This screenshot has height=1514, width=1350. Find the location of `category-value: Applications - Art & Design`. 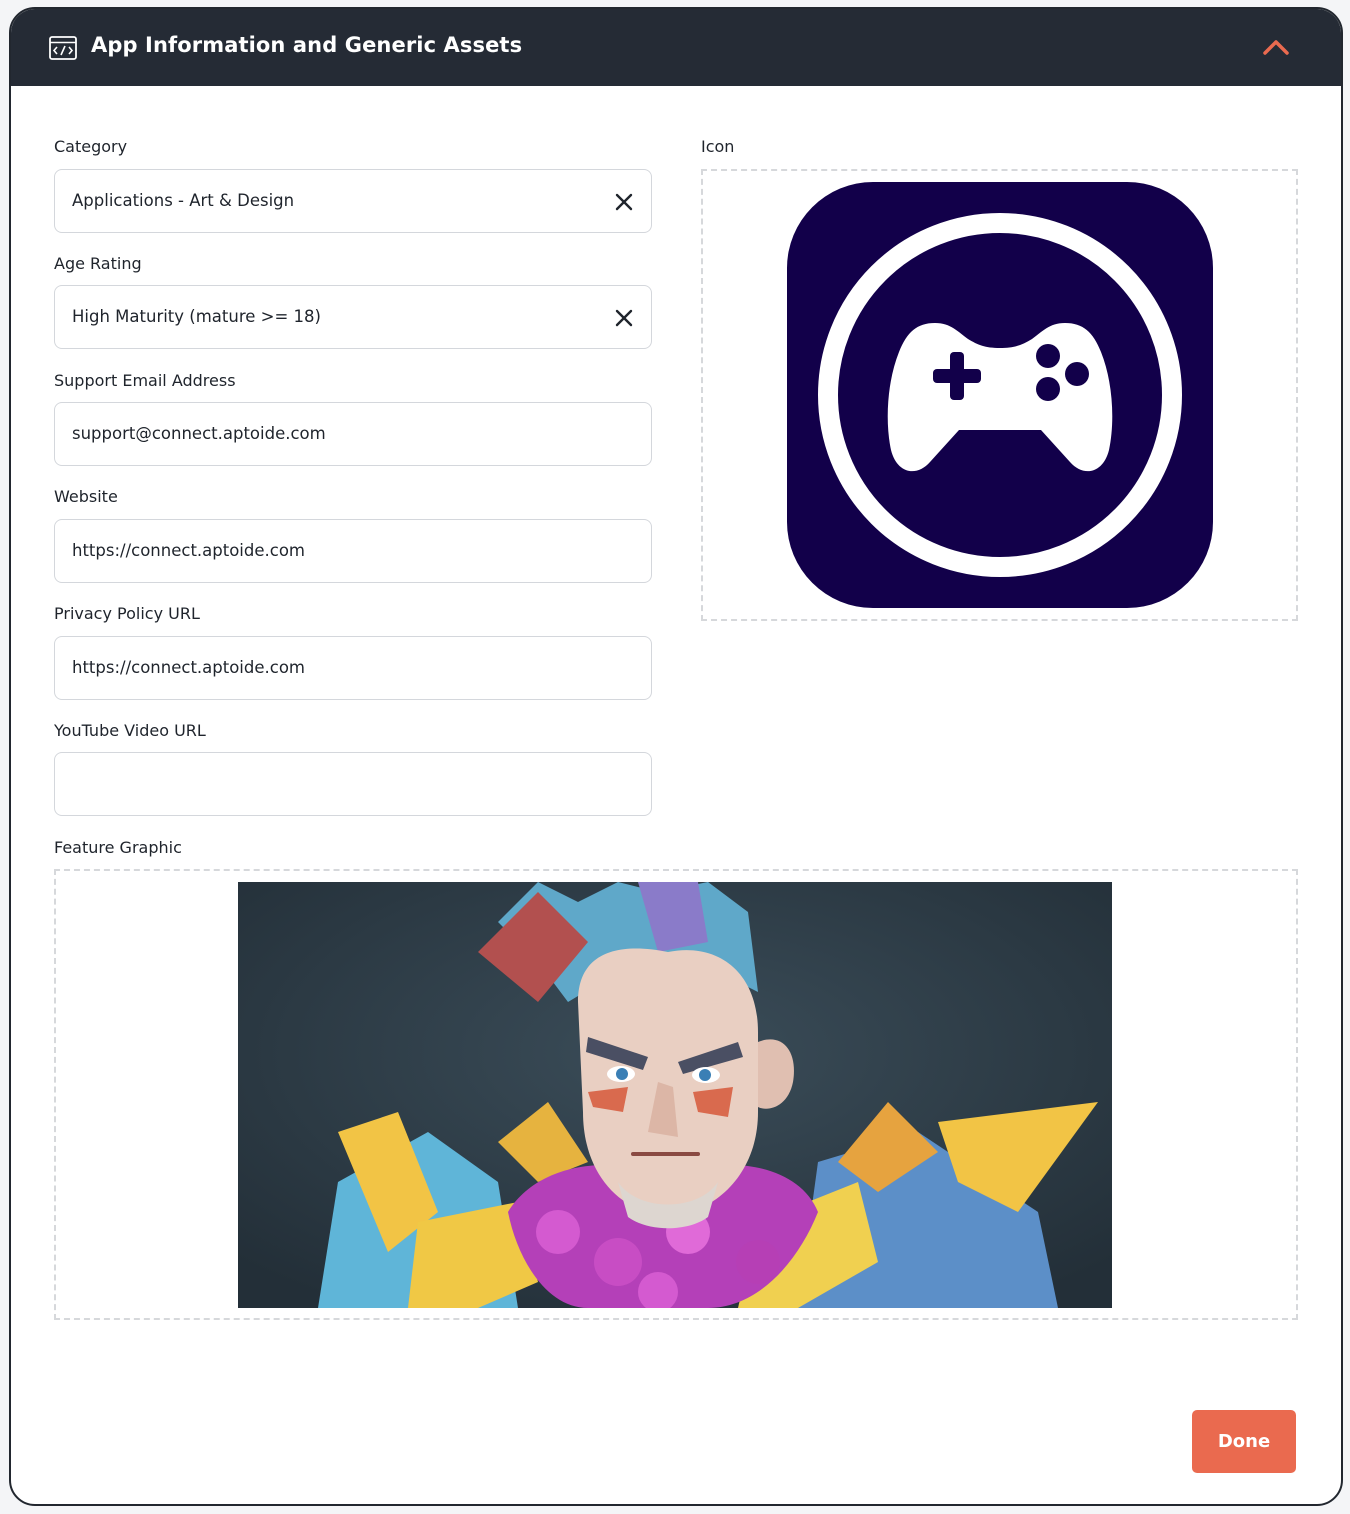

category-value: Applications - Art & Design is located at coordinates (183, 200).